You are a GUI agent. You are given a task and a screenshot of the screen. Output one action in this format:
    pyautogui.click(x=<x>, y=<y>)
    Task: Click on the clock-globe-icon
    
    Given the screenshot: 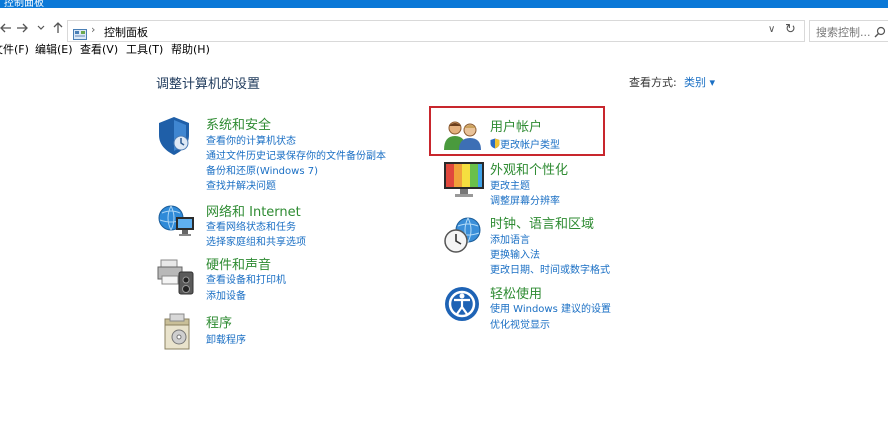 What is the action you would take?
    pyautogui.click(x=463, y=237)
    